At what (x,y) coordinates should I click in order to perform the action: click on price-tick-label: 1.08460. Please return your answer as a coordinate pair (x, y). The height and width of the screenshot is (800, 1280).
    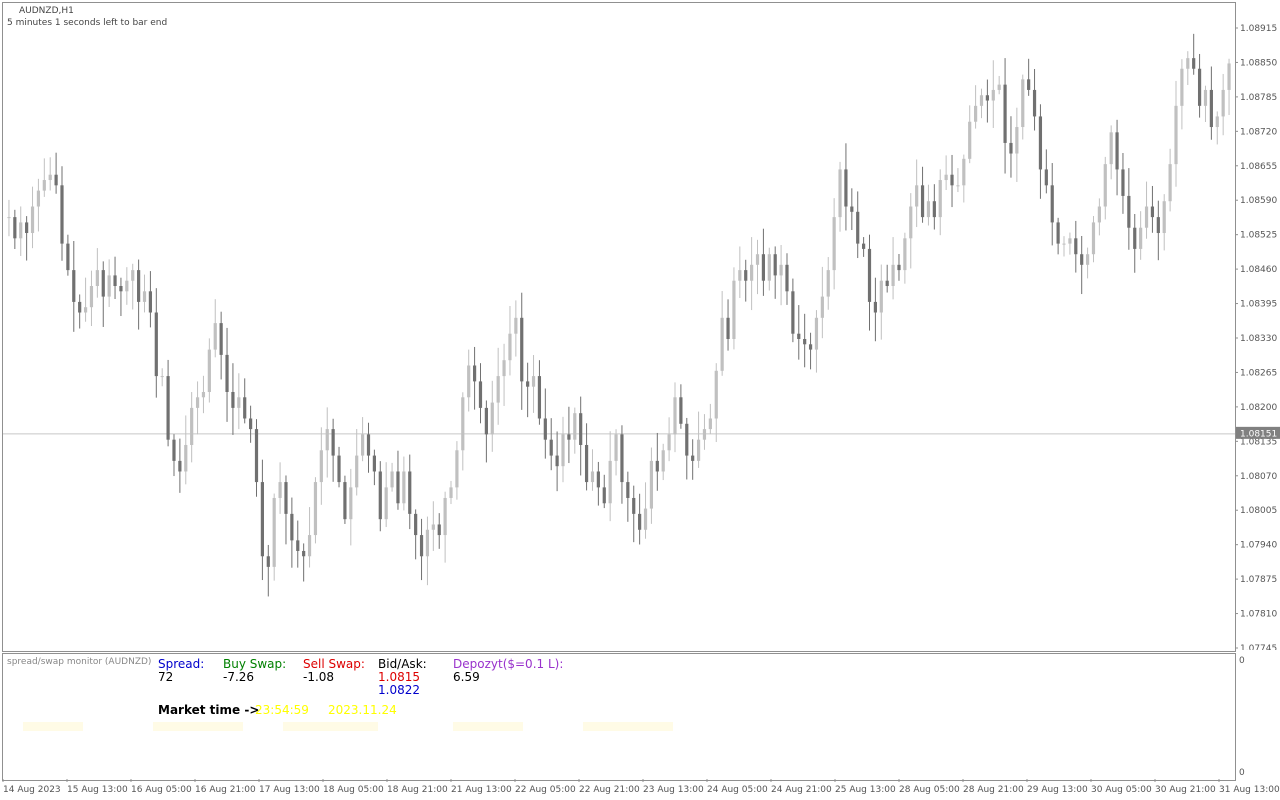
    Looking at the image, I should click on (1258, 270).